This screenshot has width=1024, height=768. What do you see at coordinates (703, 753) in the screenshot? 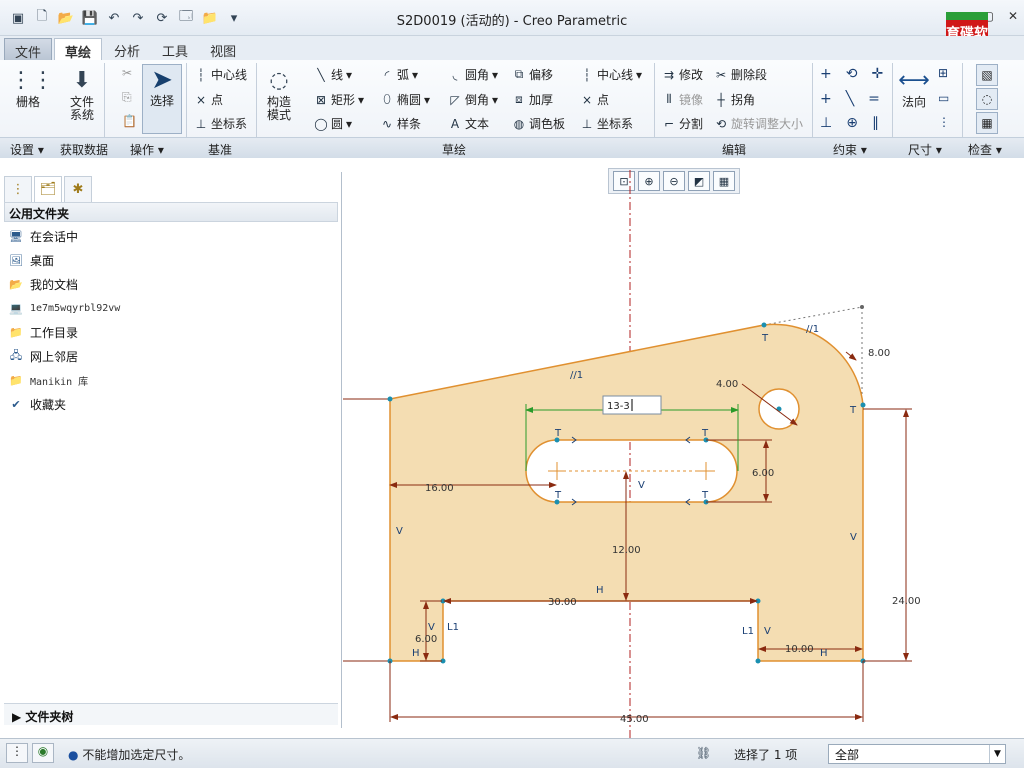
I see `selection-filter-icon: ⛓` at bounding box center [703, 753].